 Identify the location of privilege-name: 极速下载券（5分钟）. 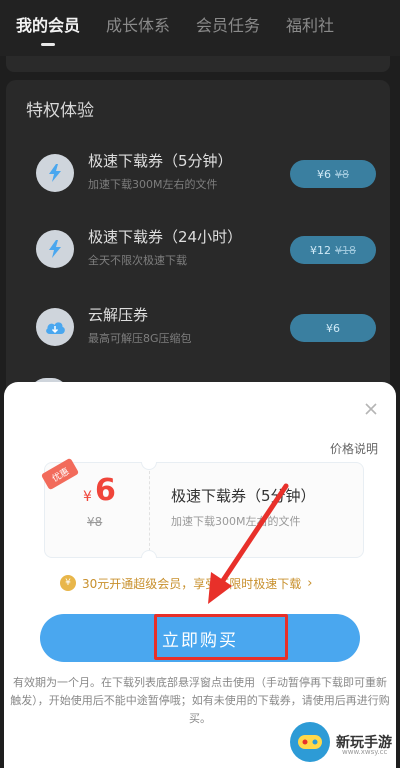
(160, 161).